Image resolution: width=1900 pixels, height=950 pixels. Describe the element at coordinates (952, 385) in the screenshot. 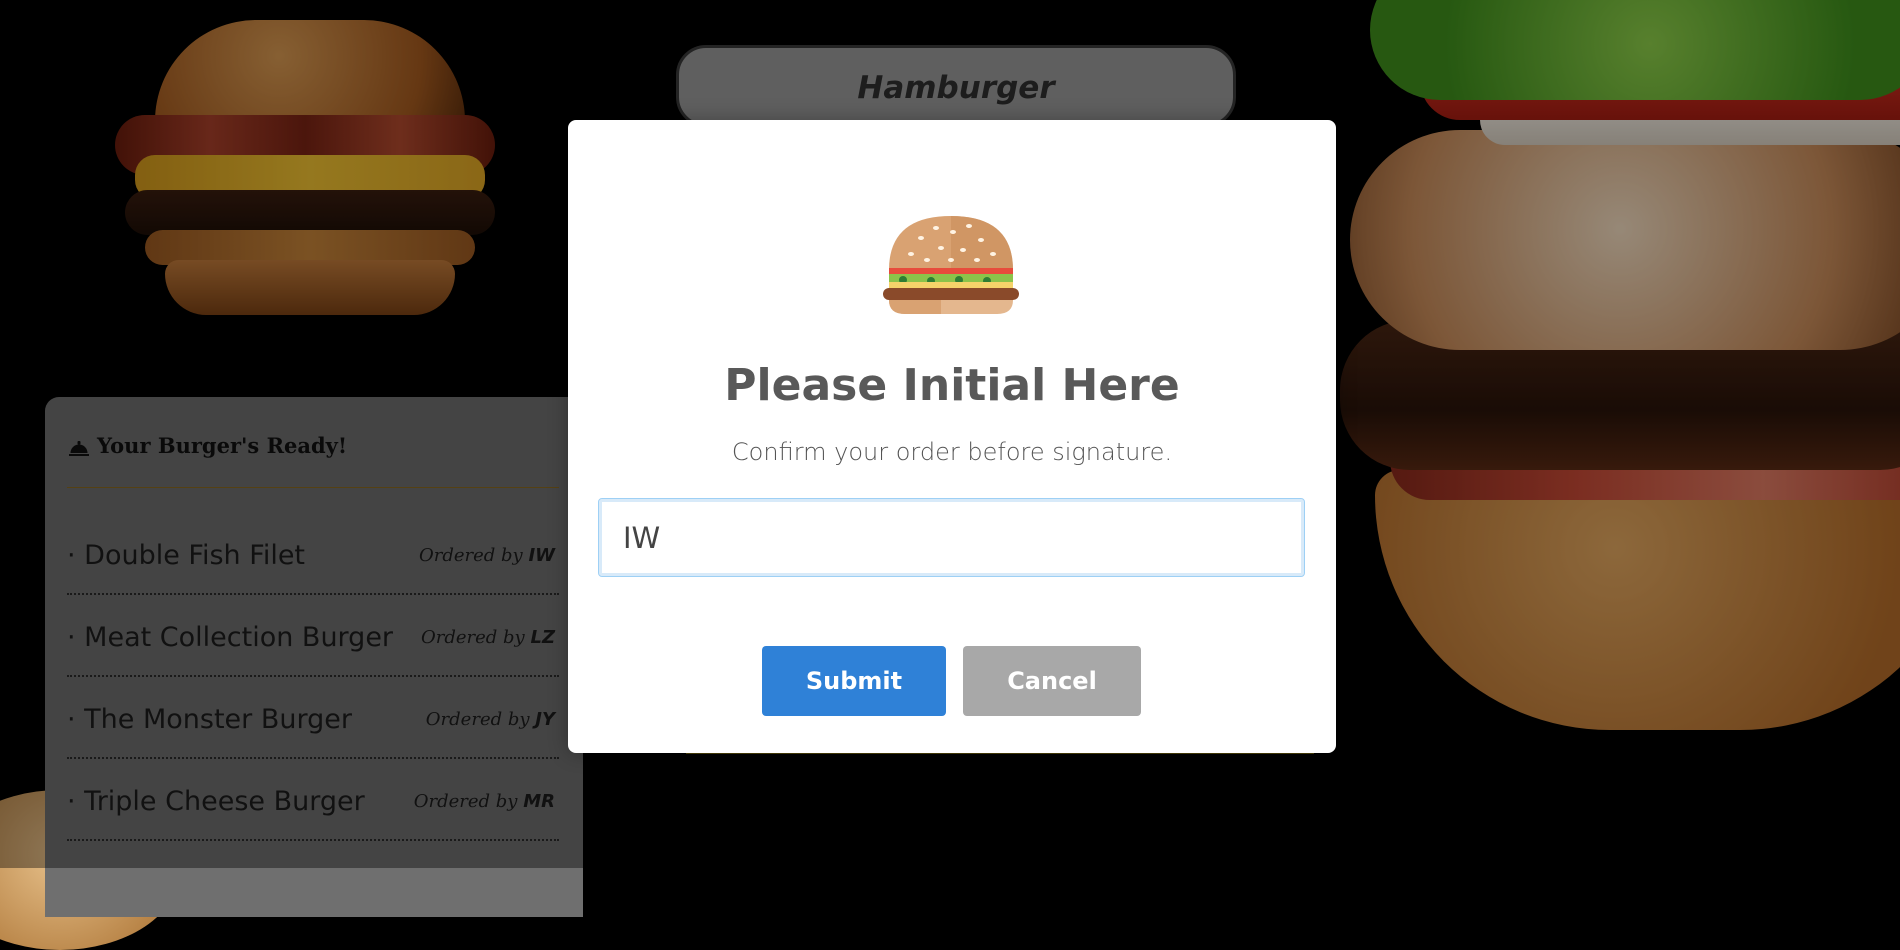

I see `dialog-title: Please Initial Here` at that location.